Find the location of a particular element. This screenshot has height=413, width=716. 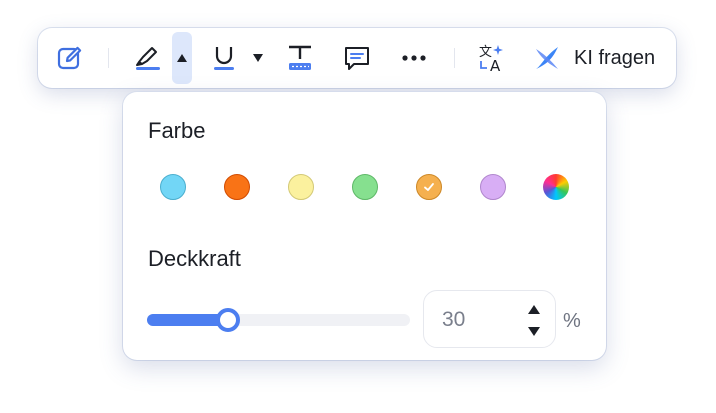

translate-icon: 文 A is located at coordinates (491, 59).